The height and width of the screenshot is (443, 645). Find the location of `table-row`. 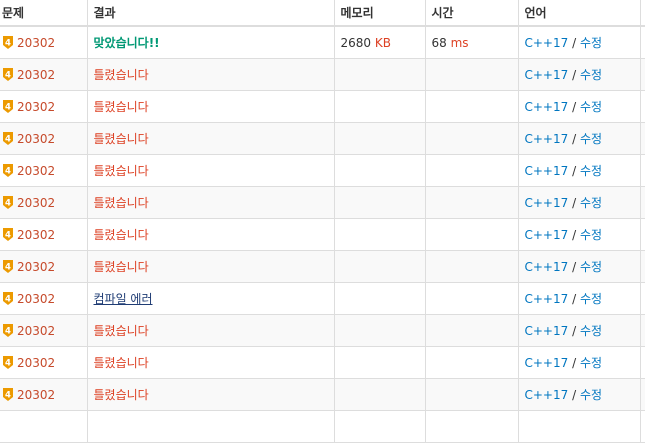

table-row is located at coordinates (322, 426).